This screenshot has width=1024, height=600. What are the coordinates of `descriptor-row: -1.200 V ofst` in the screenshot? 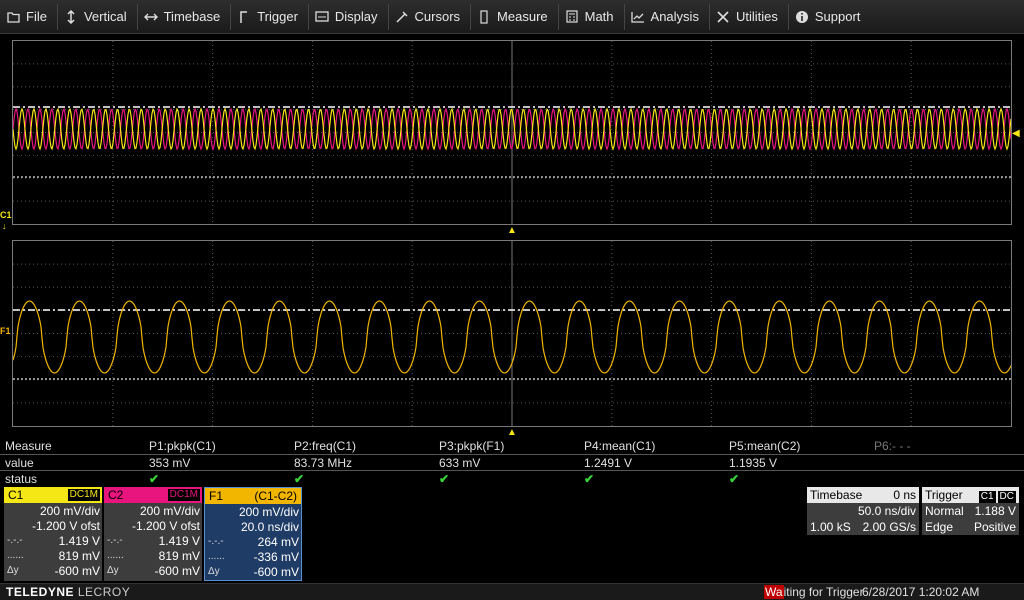 It's located at (53, 525).